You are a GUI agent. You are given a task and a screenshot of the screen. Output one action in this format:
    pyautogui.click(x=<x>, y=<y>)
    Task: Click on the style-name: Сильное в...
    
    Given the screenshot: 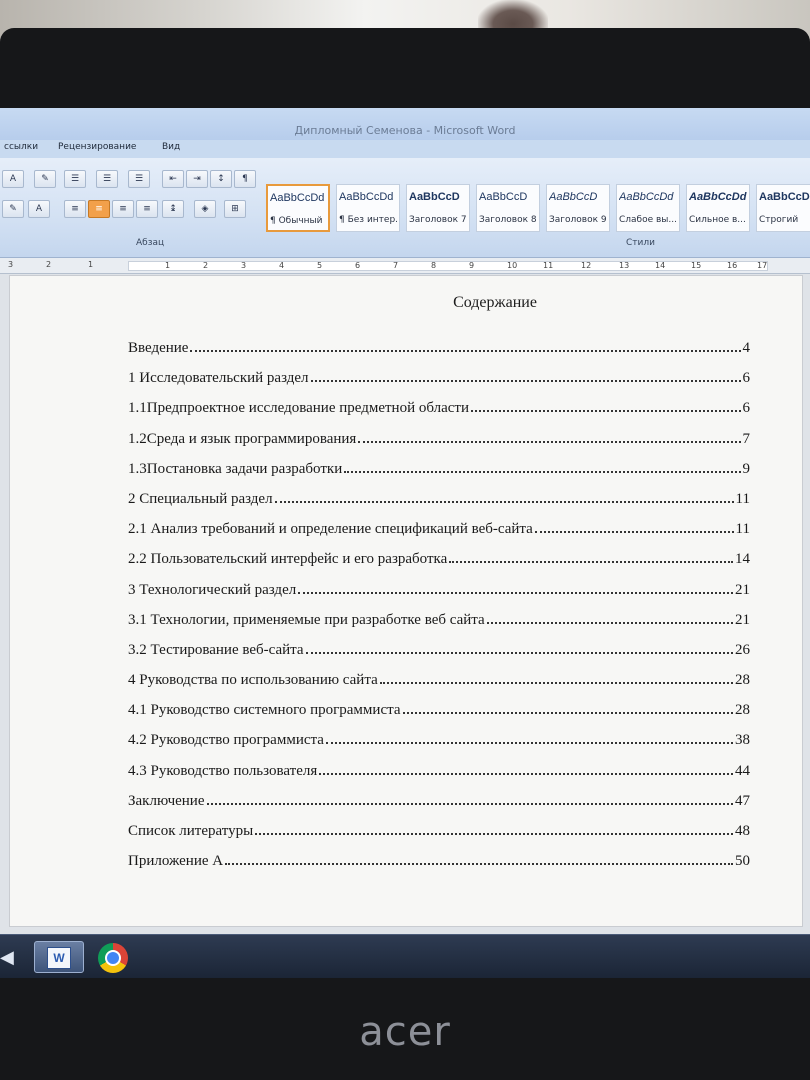 What is the action you would take?
    pyautogui.click(x=717, y=220)
    